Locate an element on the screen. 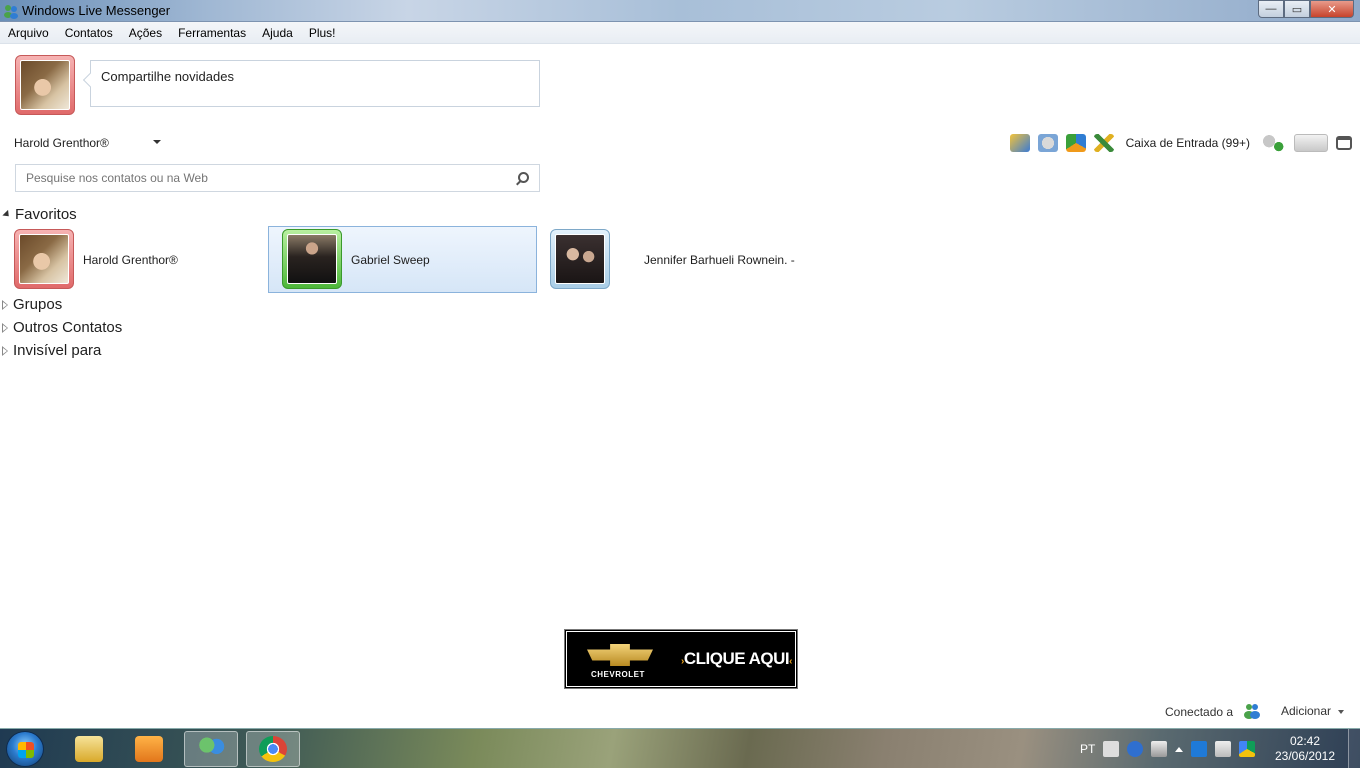  status-message: Compartilhe novidades is located at coordinates (167, 76).